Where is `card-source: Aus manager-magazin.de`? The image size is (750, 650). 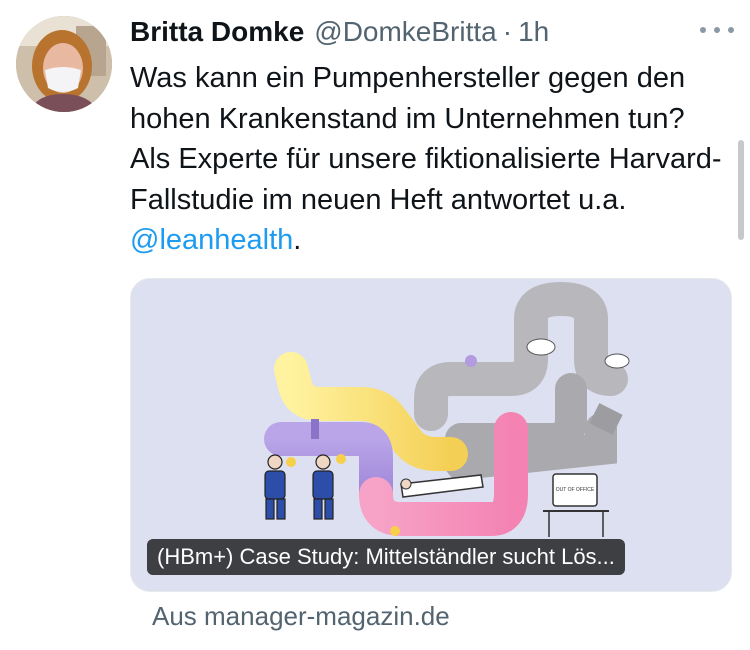
card-source: Aus manager-magazin.de is located at coordinates (301, 616).